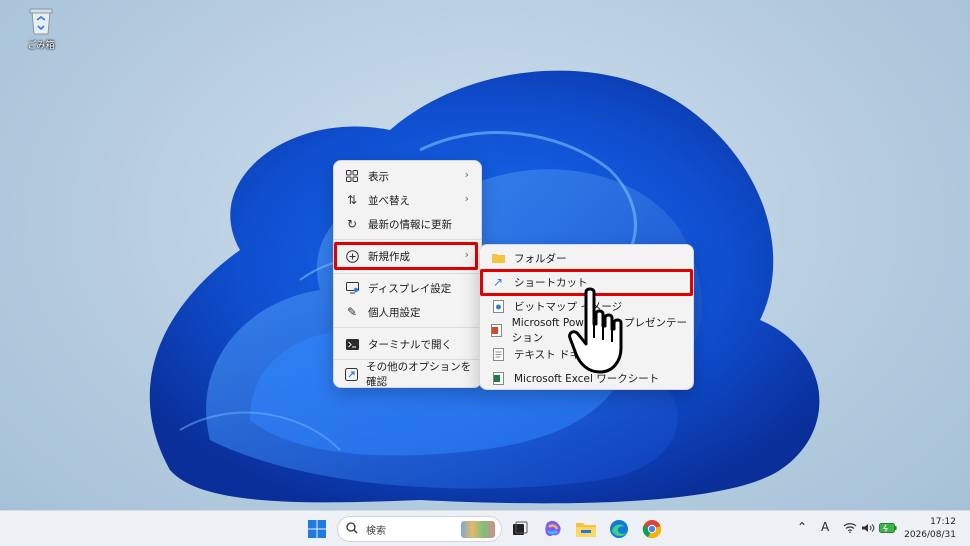 This screenshot has width=970, height=546. I want to click on menu-item-open-terminal: ターミナルで開く, so click(407, 344).